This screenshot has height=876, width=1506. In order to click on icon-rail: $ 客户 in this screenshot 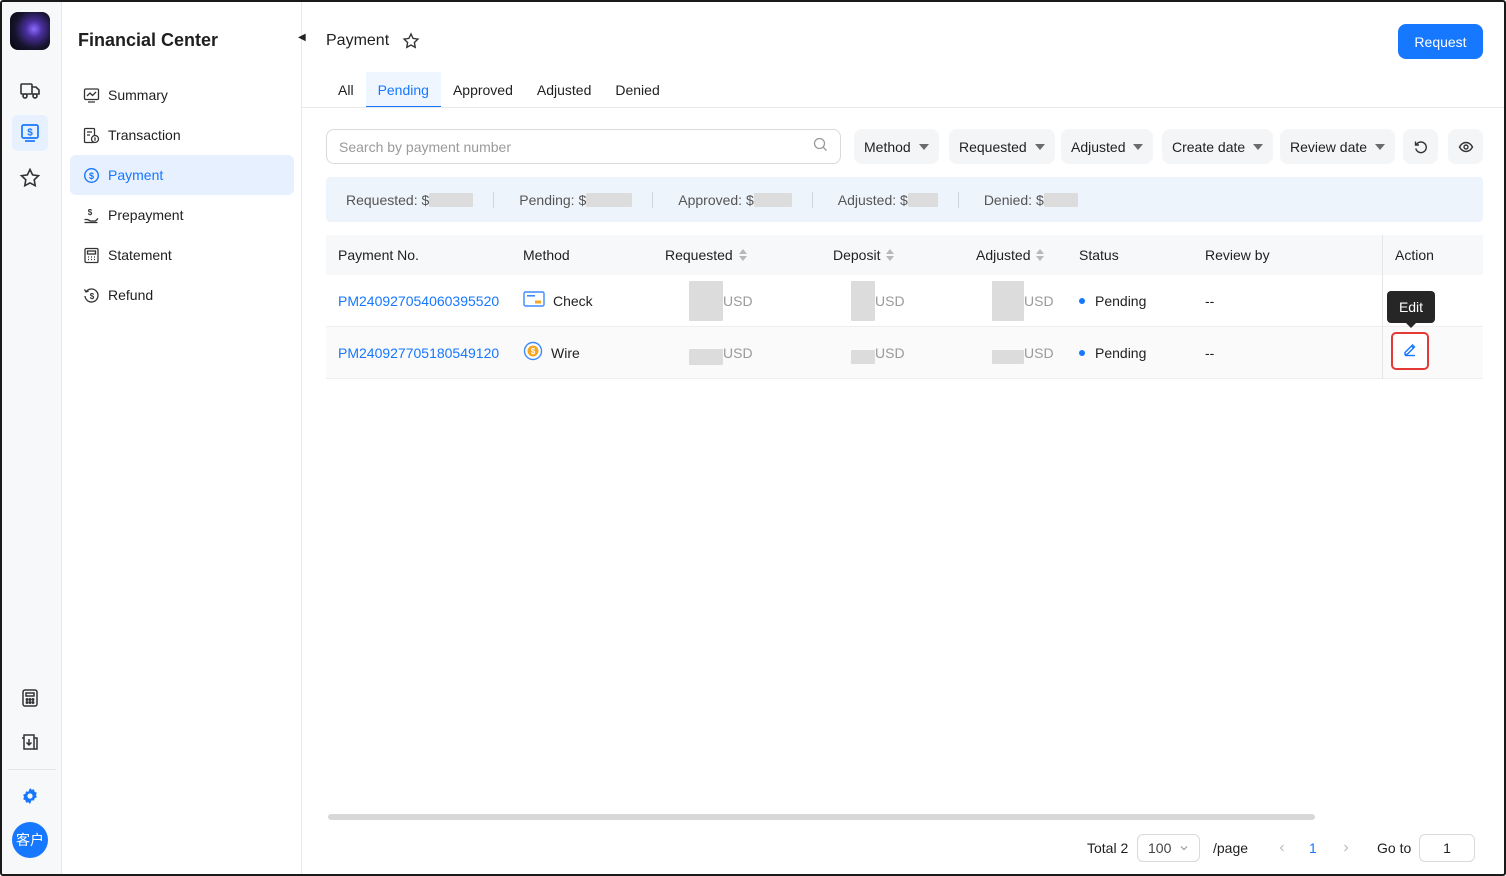, I will do `click(32, 438)`.